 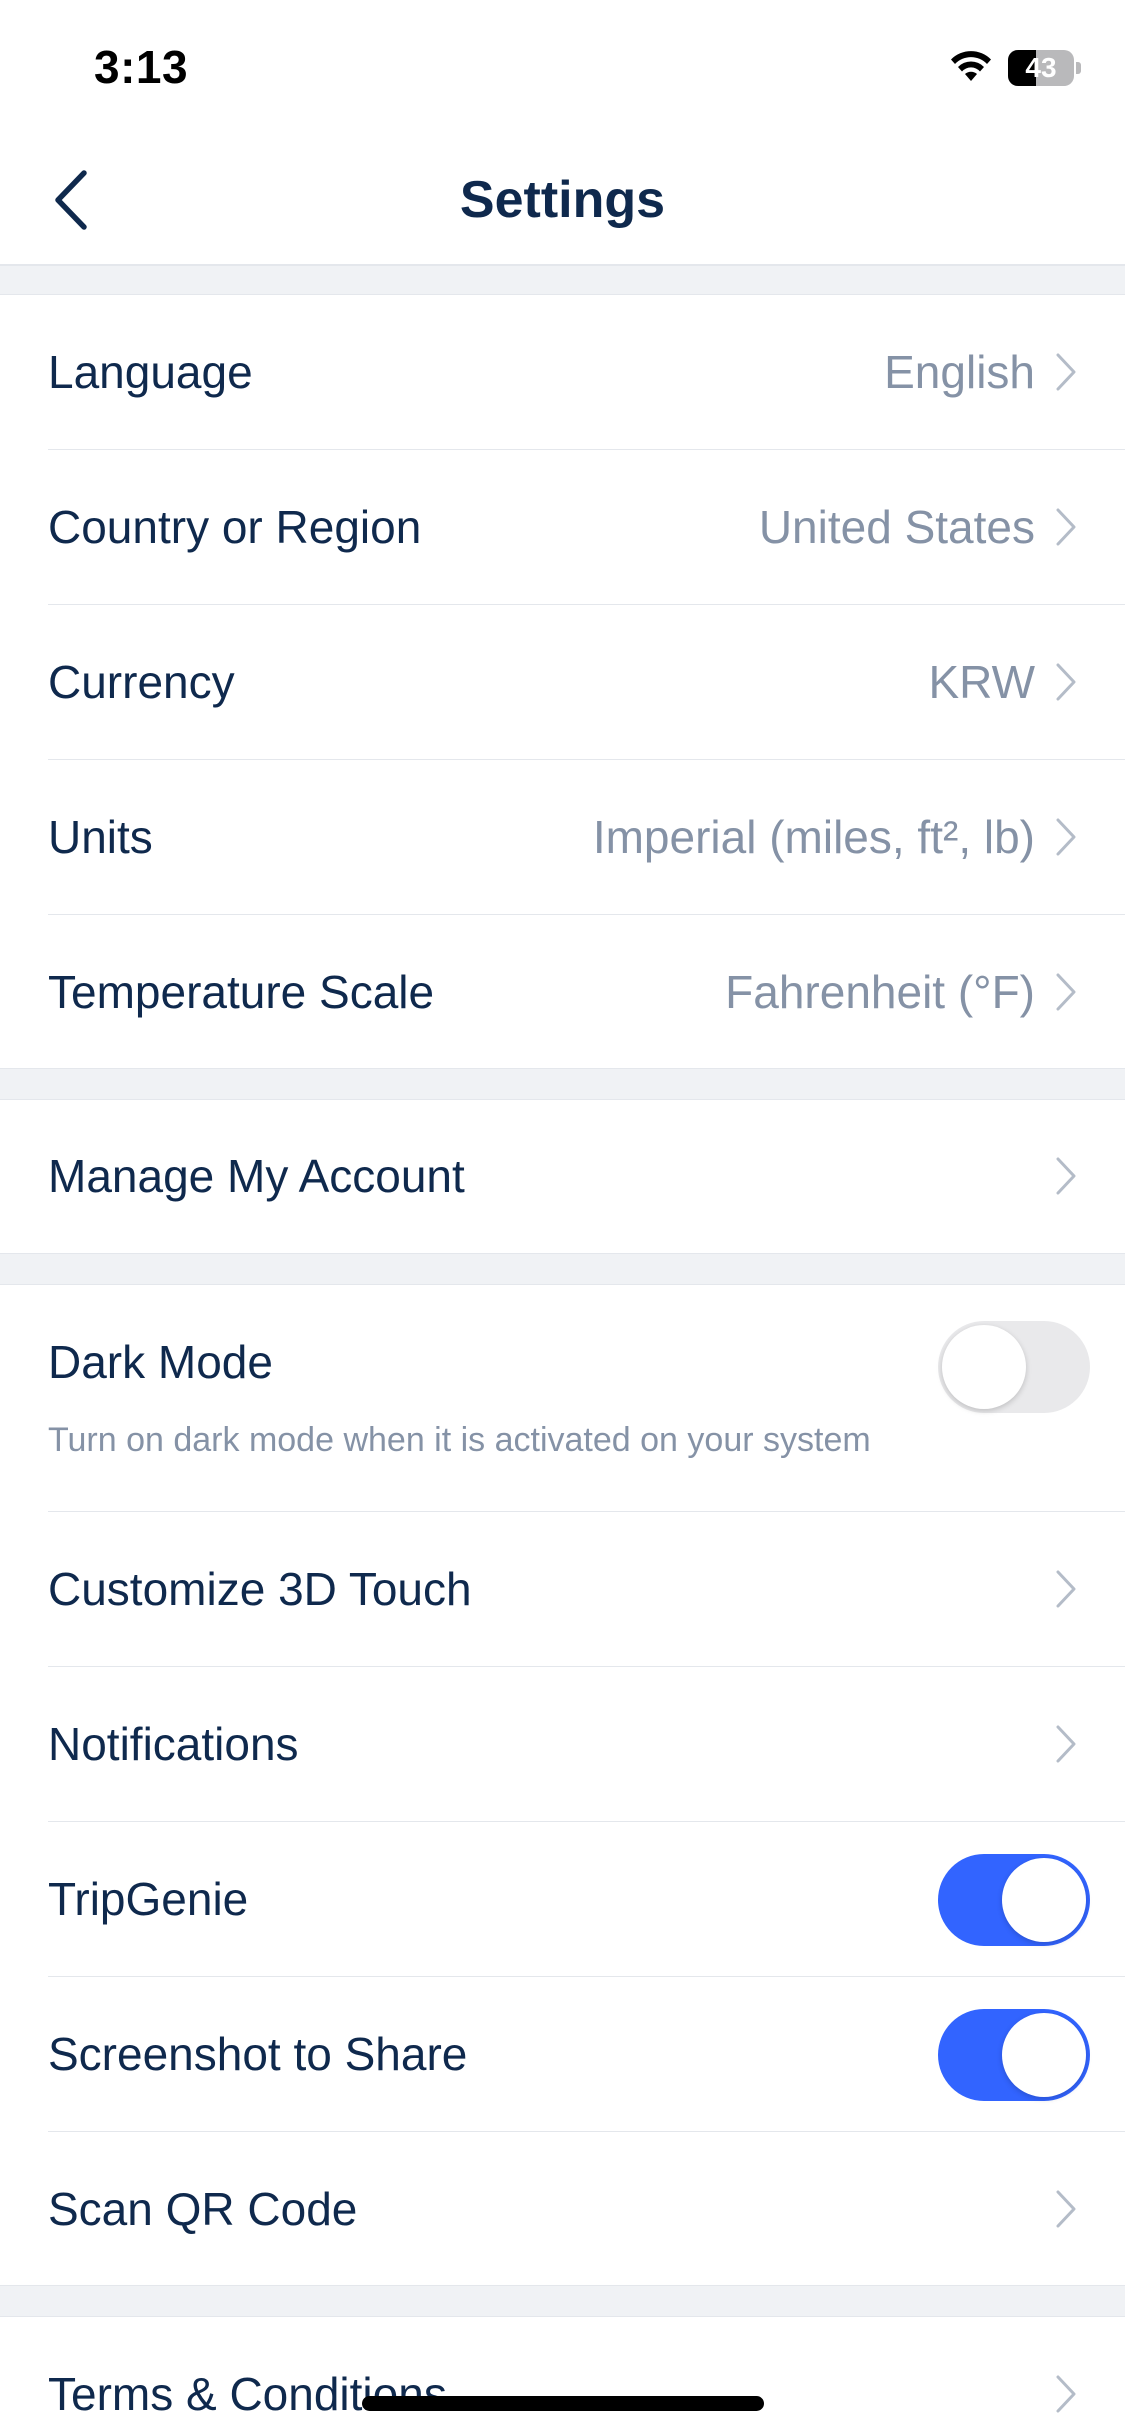 I want to click on screenshot-to-share-label: Screenshot to Share, so click(x=258, y=2054).